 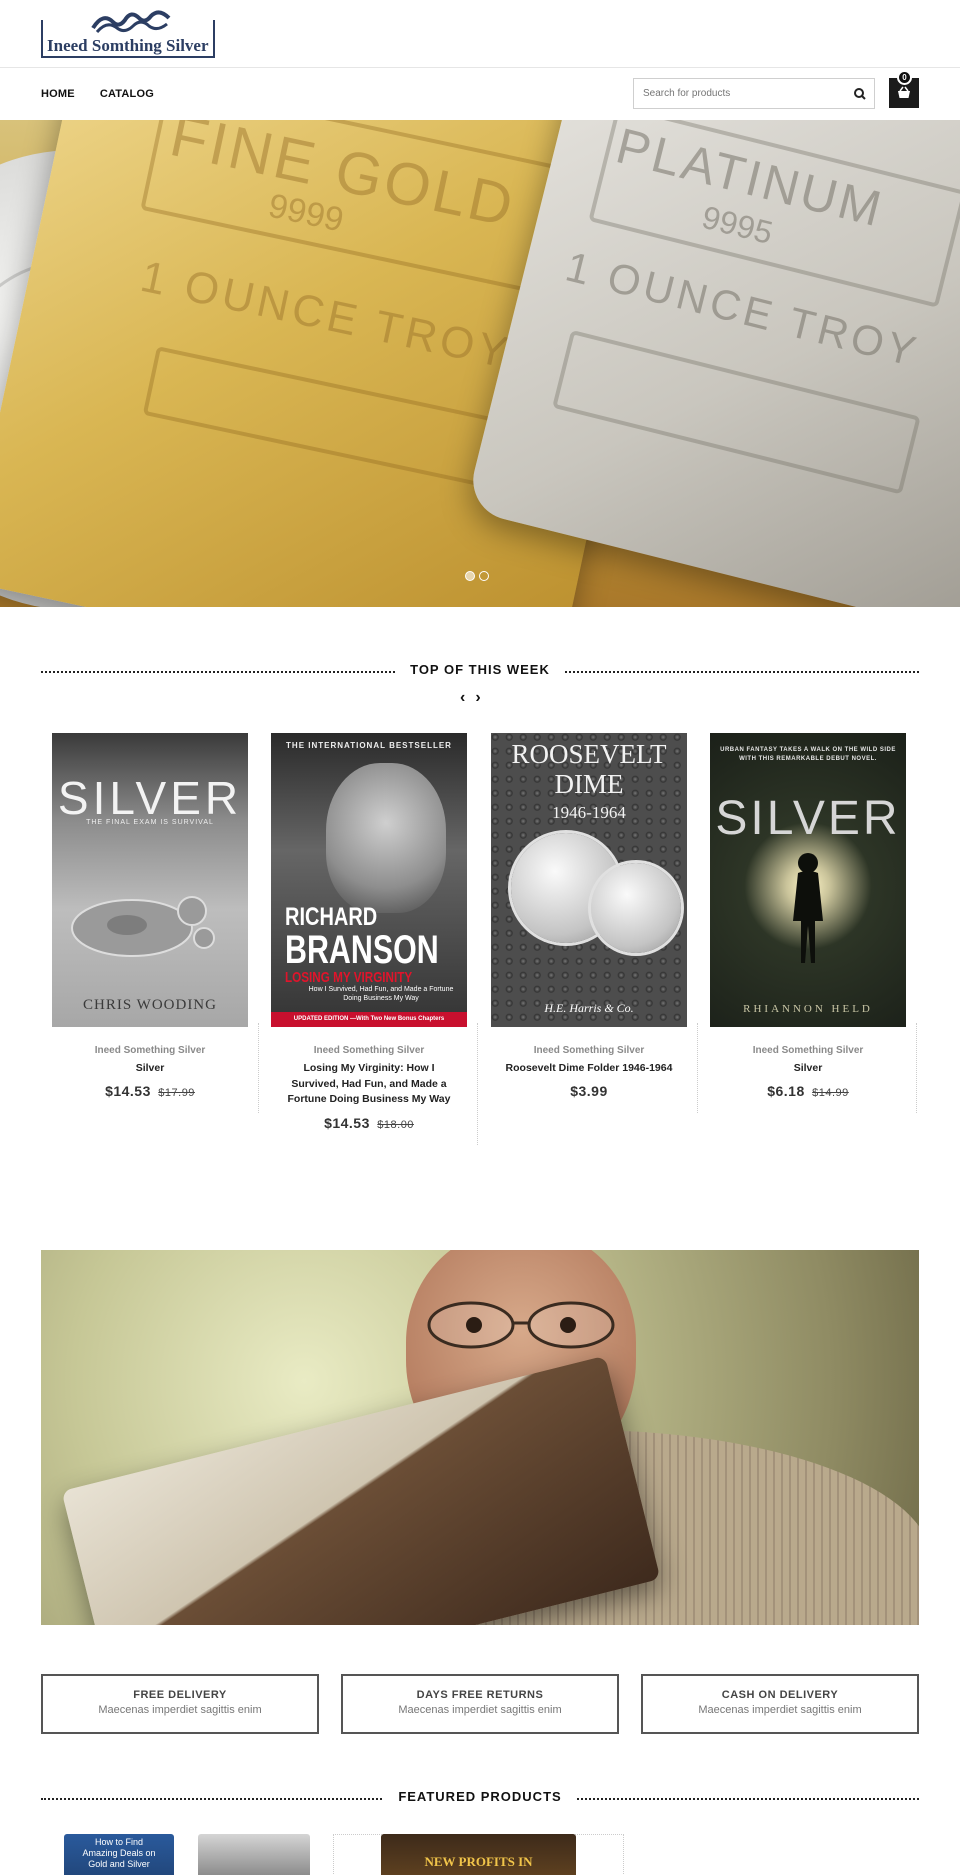 I want to click on cover-author: CHRIS WOODING, so click(x=150, y=1005).